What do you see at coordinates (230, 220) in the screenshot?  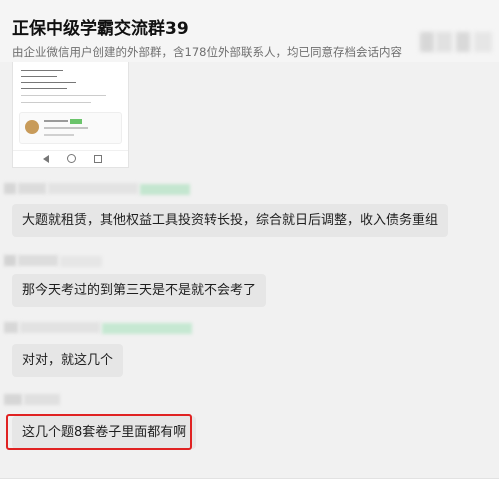 I see `message-bubble: 大题就租赁，其他权益工具投资转长投，综合就日后调整，收入债务重组` at bounding box center [230, 220].